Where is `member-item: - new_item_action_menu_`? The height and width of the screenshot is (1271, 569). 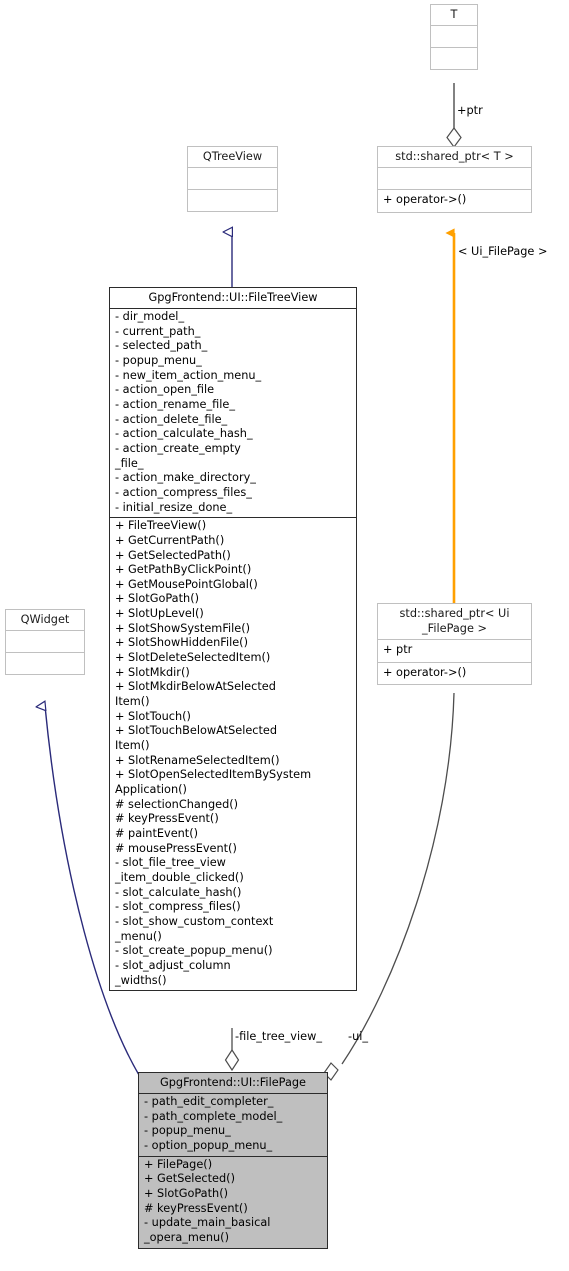 member-item: - new_item_action_menu_ is located at coordinates (188, 375).